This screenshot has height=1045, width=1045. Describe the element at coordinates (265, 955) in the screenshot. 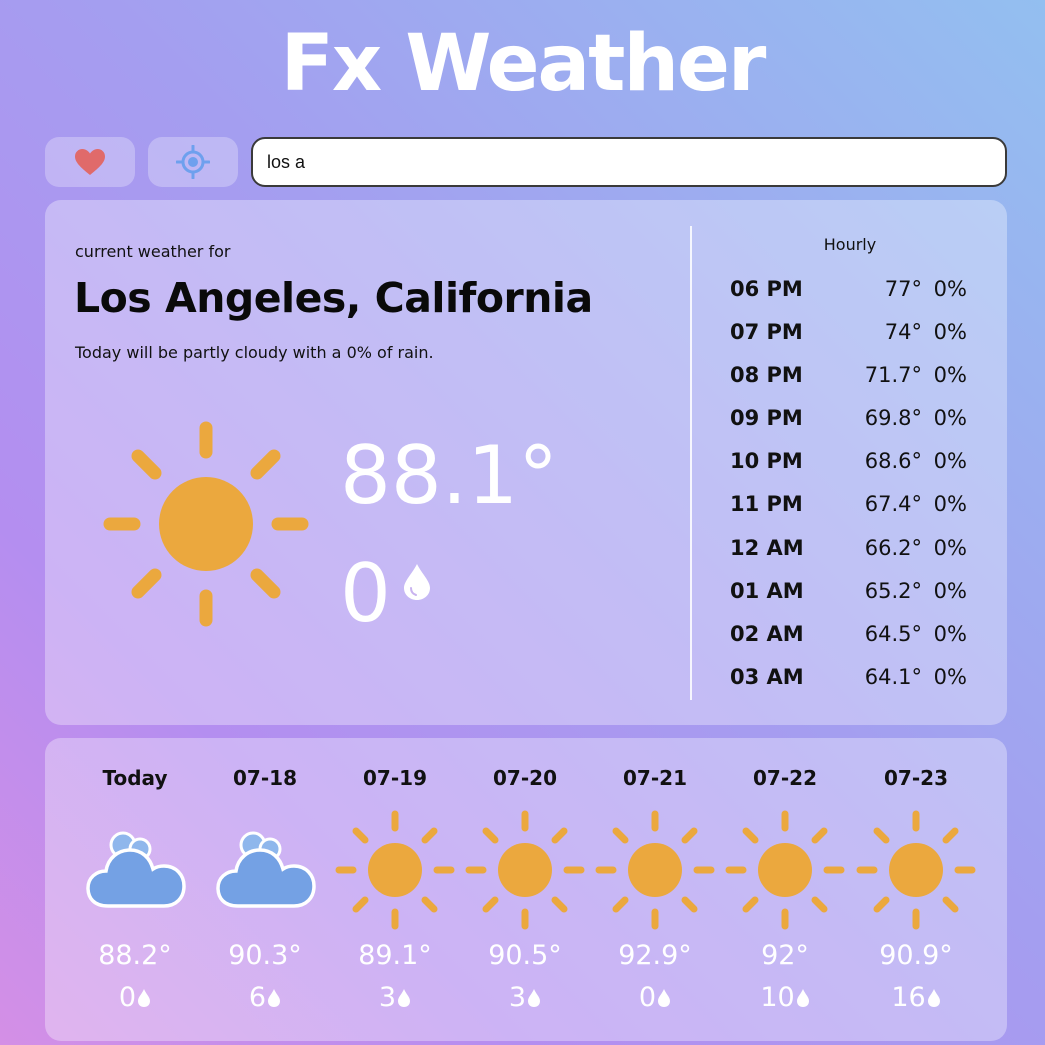

I see `forecast-temperature: 90.3°` at that location.